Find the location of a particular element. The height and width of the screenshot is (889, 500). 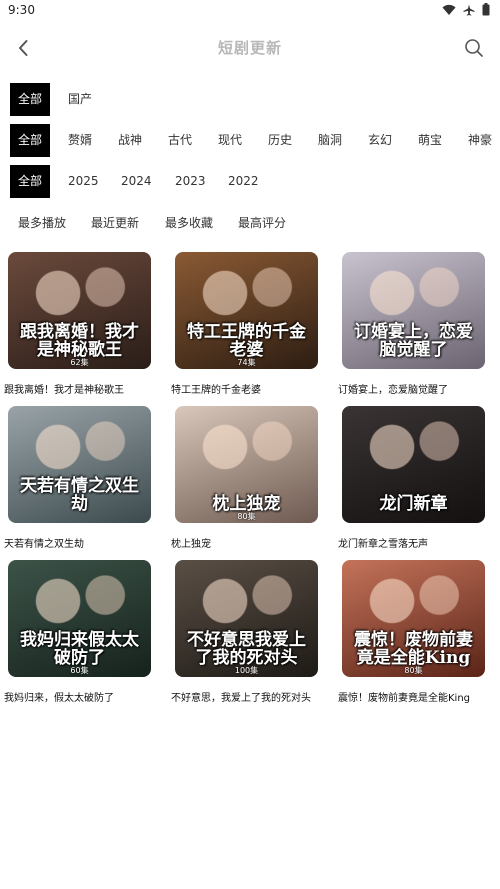

drama-title: 天若有情之双生劫 is located at coordinates (44, 544).